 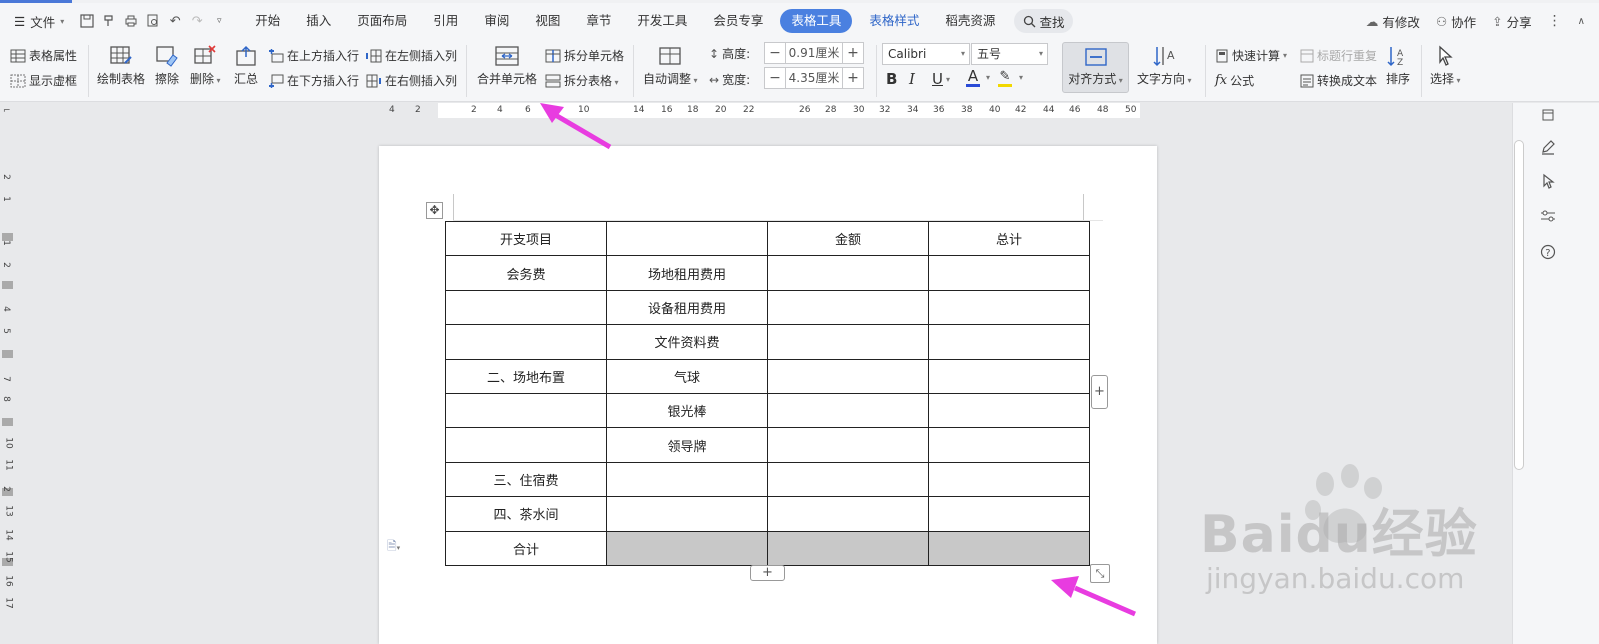 What do you see at coordinates (526, 238) in the screenshot?
I see `table-cell: 开支项目` at bounding box center [526, 238].